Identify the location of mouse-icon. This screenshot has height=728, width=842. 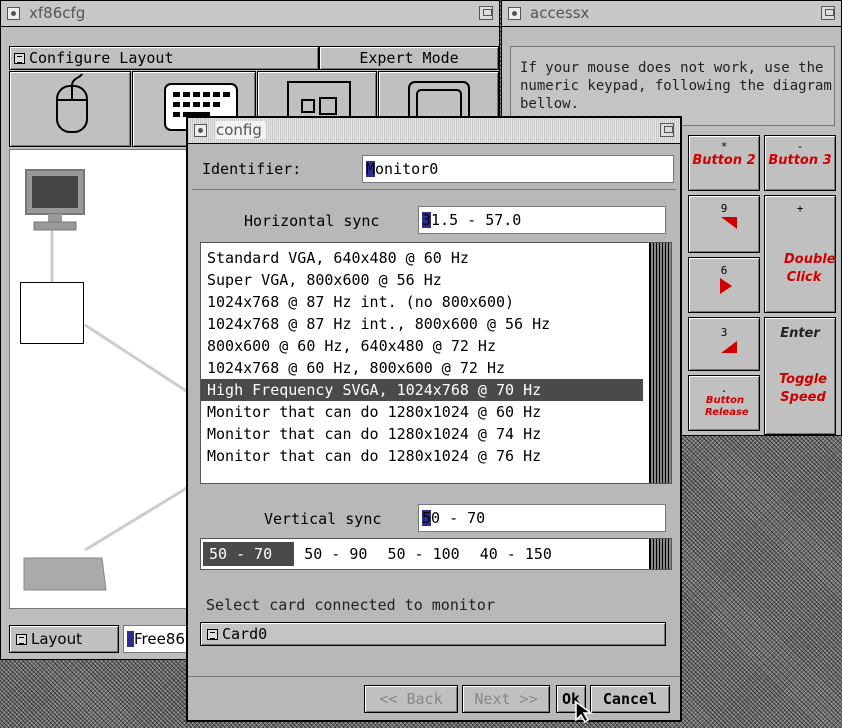
(72, 103).